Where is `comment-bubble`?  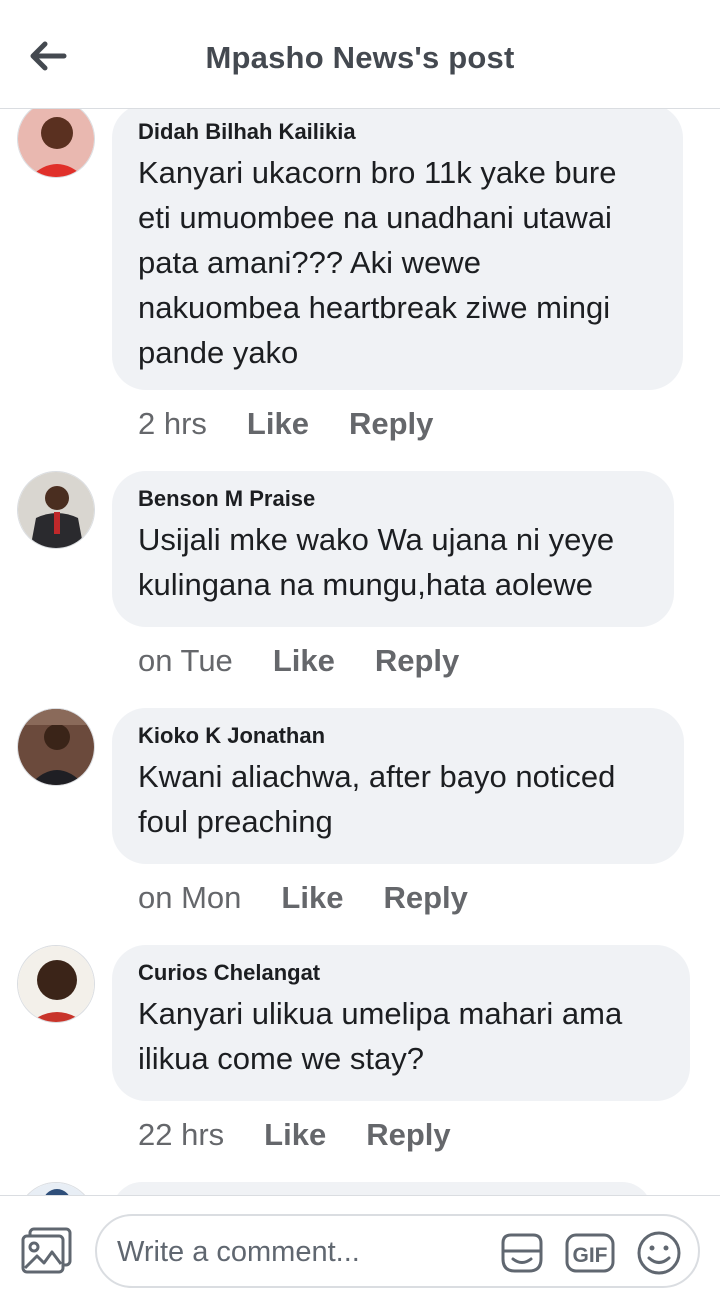 comment-bubble is located at coordinates (382, 1188).